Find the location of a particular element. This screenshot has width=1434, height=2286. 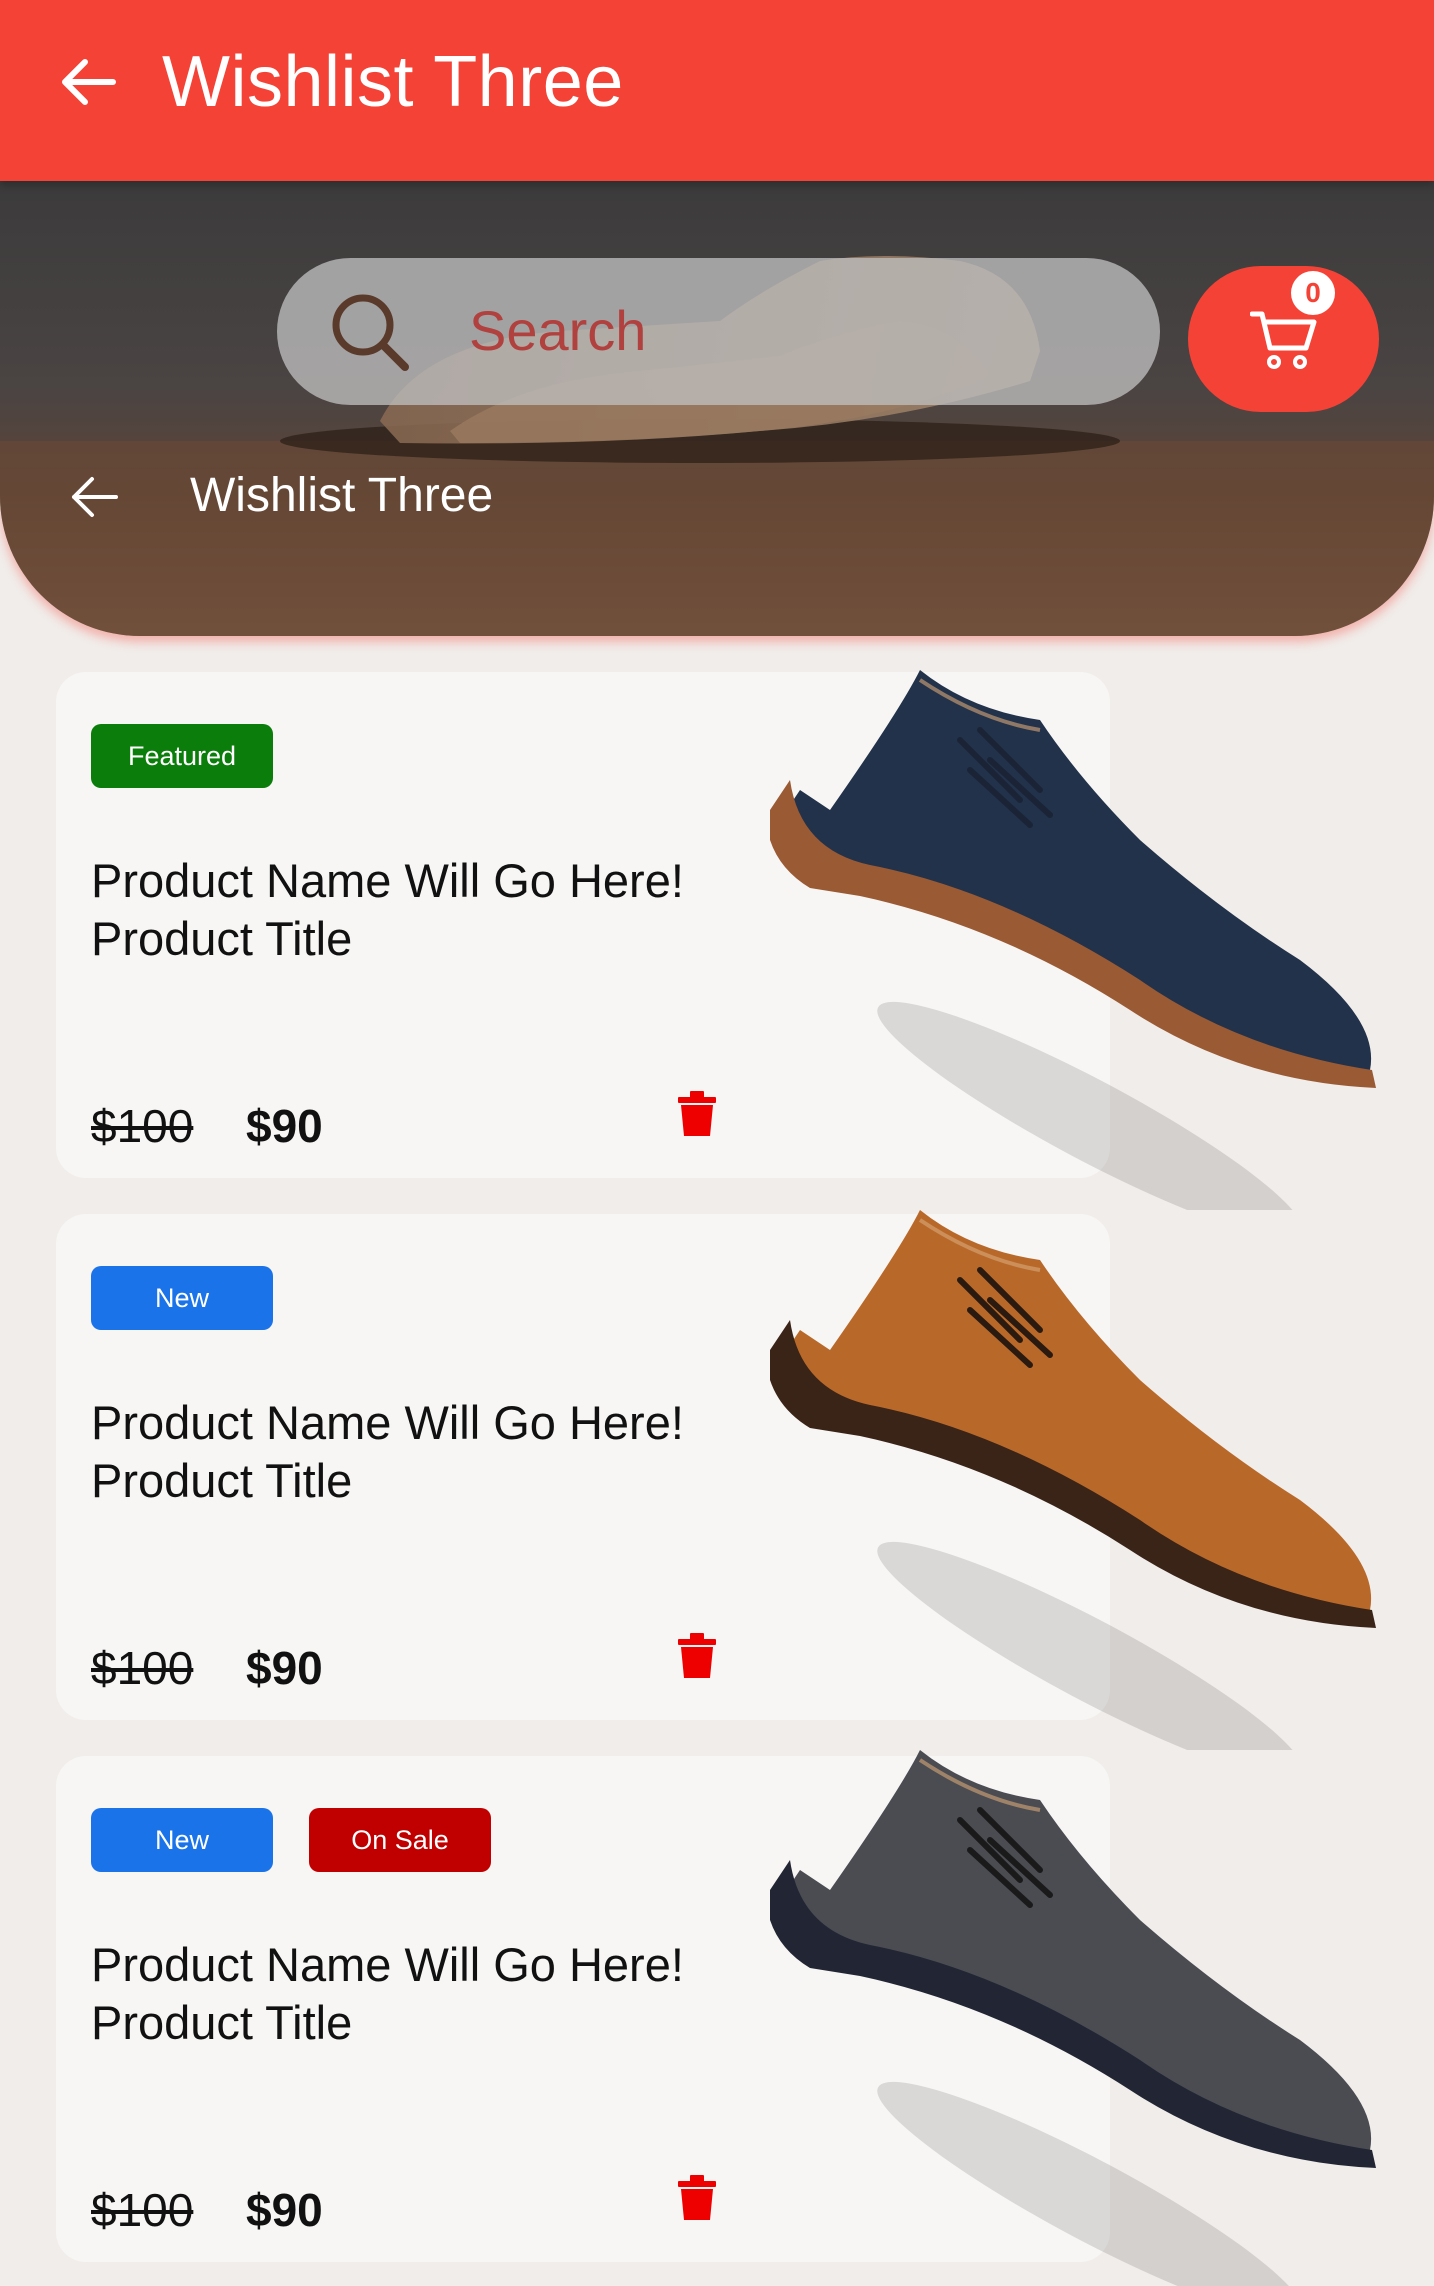

search-icon is located at coordinates (370, 332).